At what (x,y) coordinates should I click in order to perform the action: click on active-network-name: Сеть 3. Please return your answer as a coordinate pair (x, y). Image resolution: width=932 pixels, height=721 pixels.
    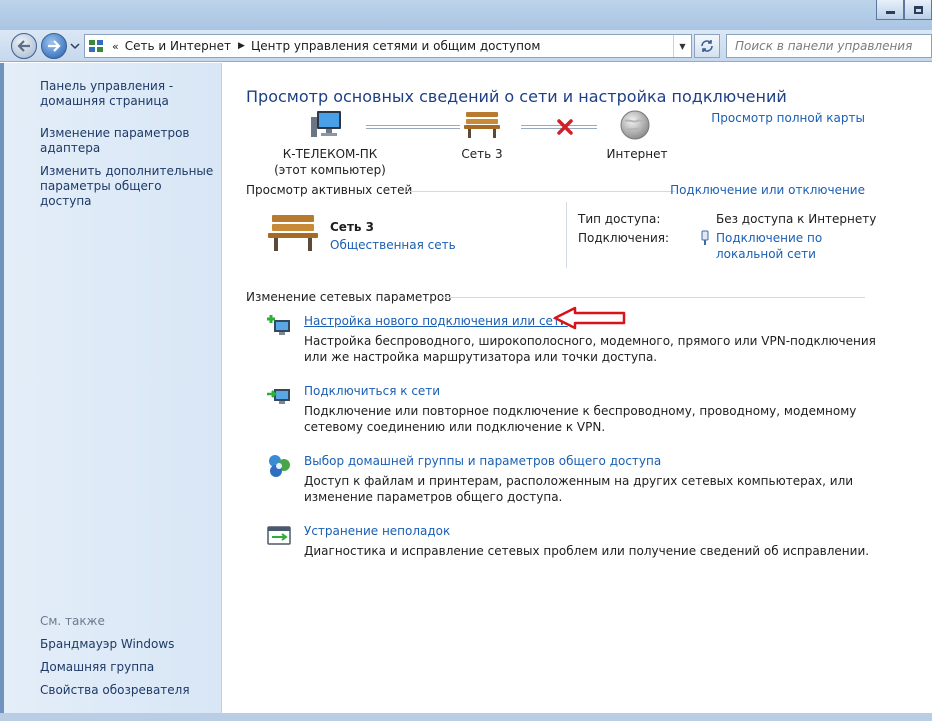
    Looking at the image, I should click on (352, 227).